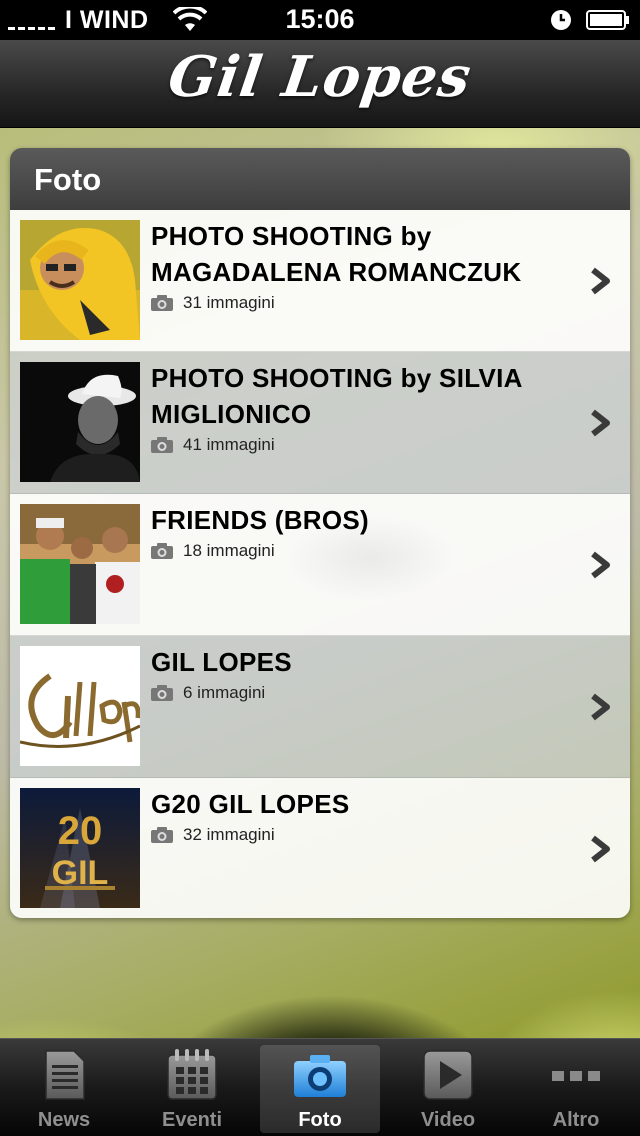 This screenshot has width=640, height=1136. What do you see at coordinates (336, 254) in the screenshot?
I see `album-title: PHOTO SHOOTING by MAGADALENA ROMANCZUK` at bounding box center [336, 254].